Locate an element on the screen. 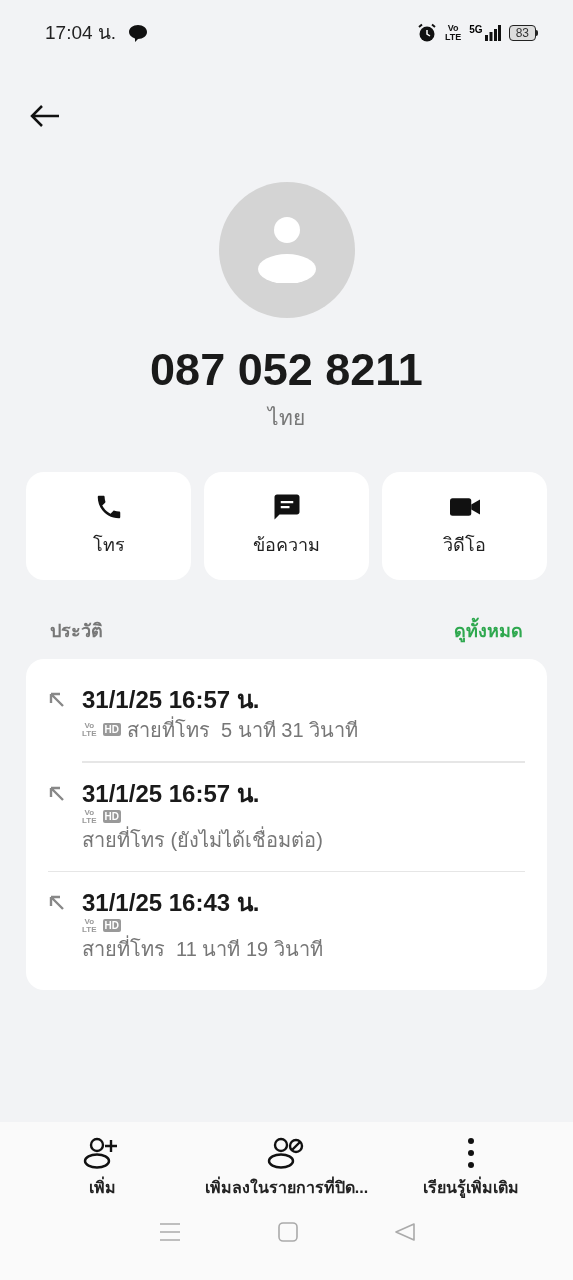 The image size is (573, 1280). block-person-icon is located at coordinates (286, 1153).